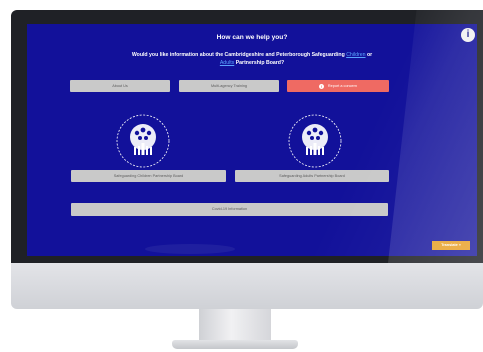  I want to click on translate-button: Translate », so click(451, 245).